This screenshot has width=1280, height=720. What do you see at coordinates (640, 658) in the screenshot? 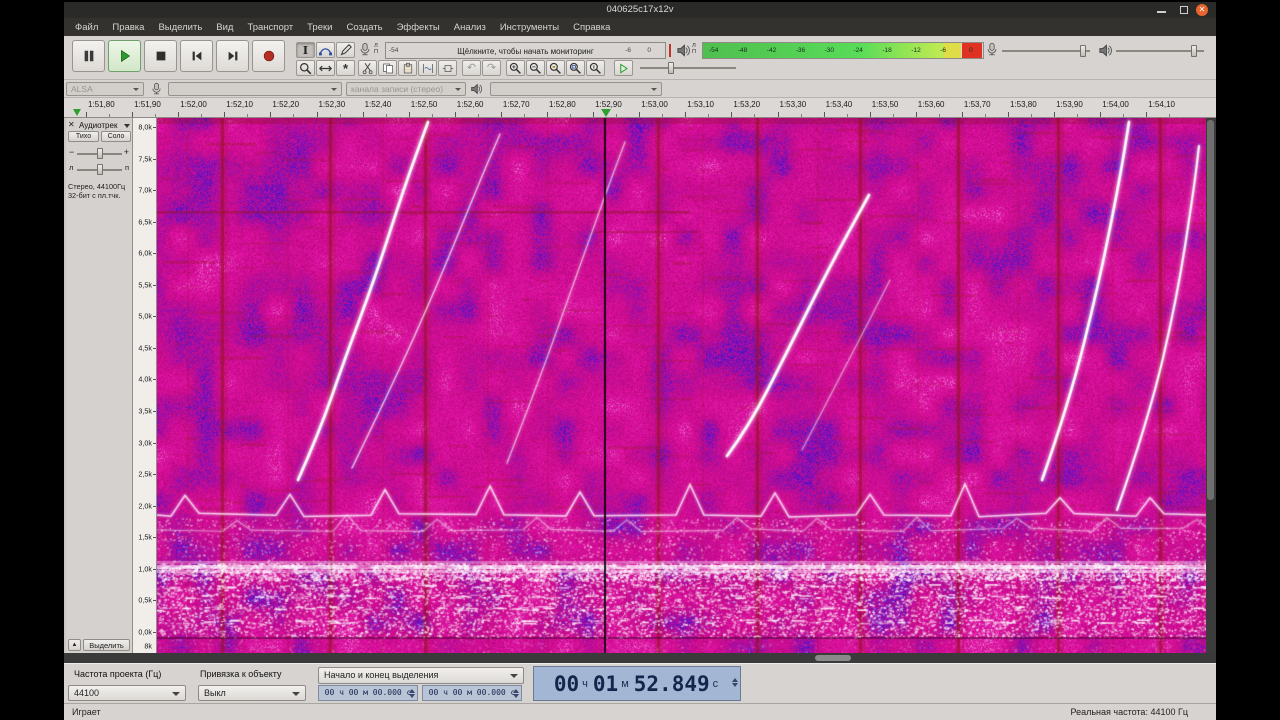
I see `horizontal-scrollbar` at bounding box center [640, 658].